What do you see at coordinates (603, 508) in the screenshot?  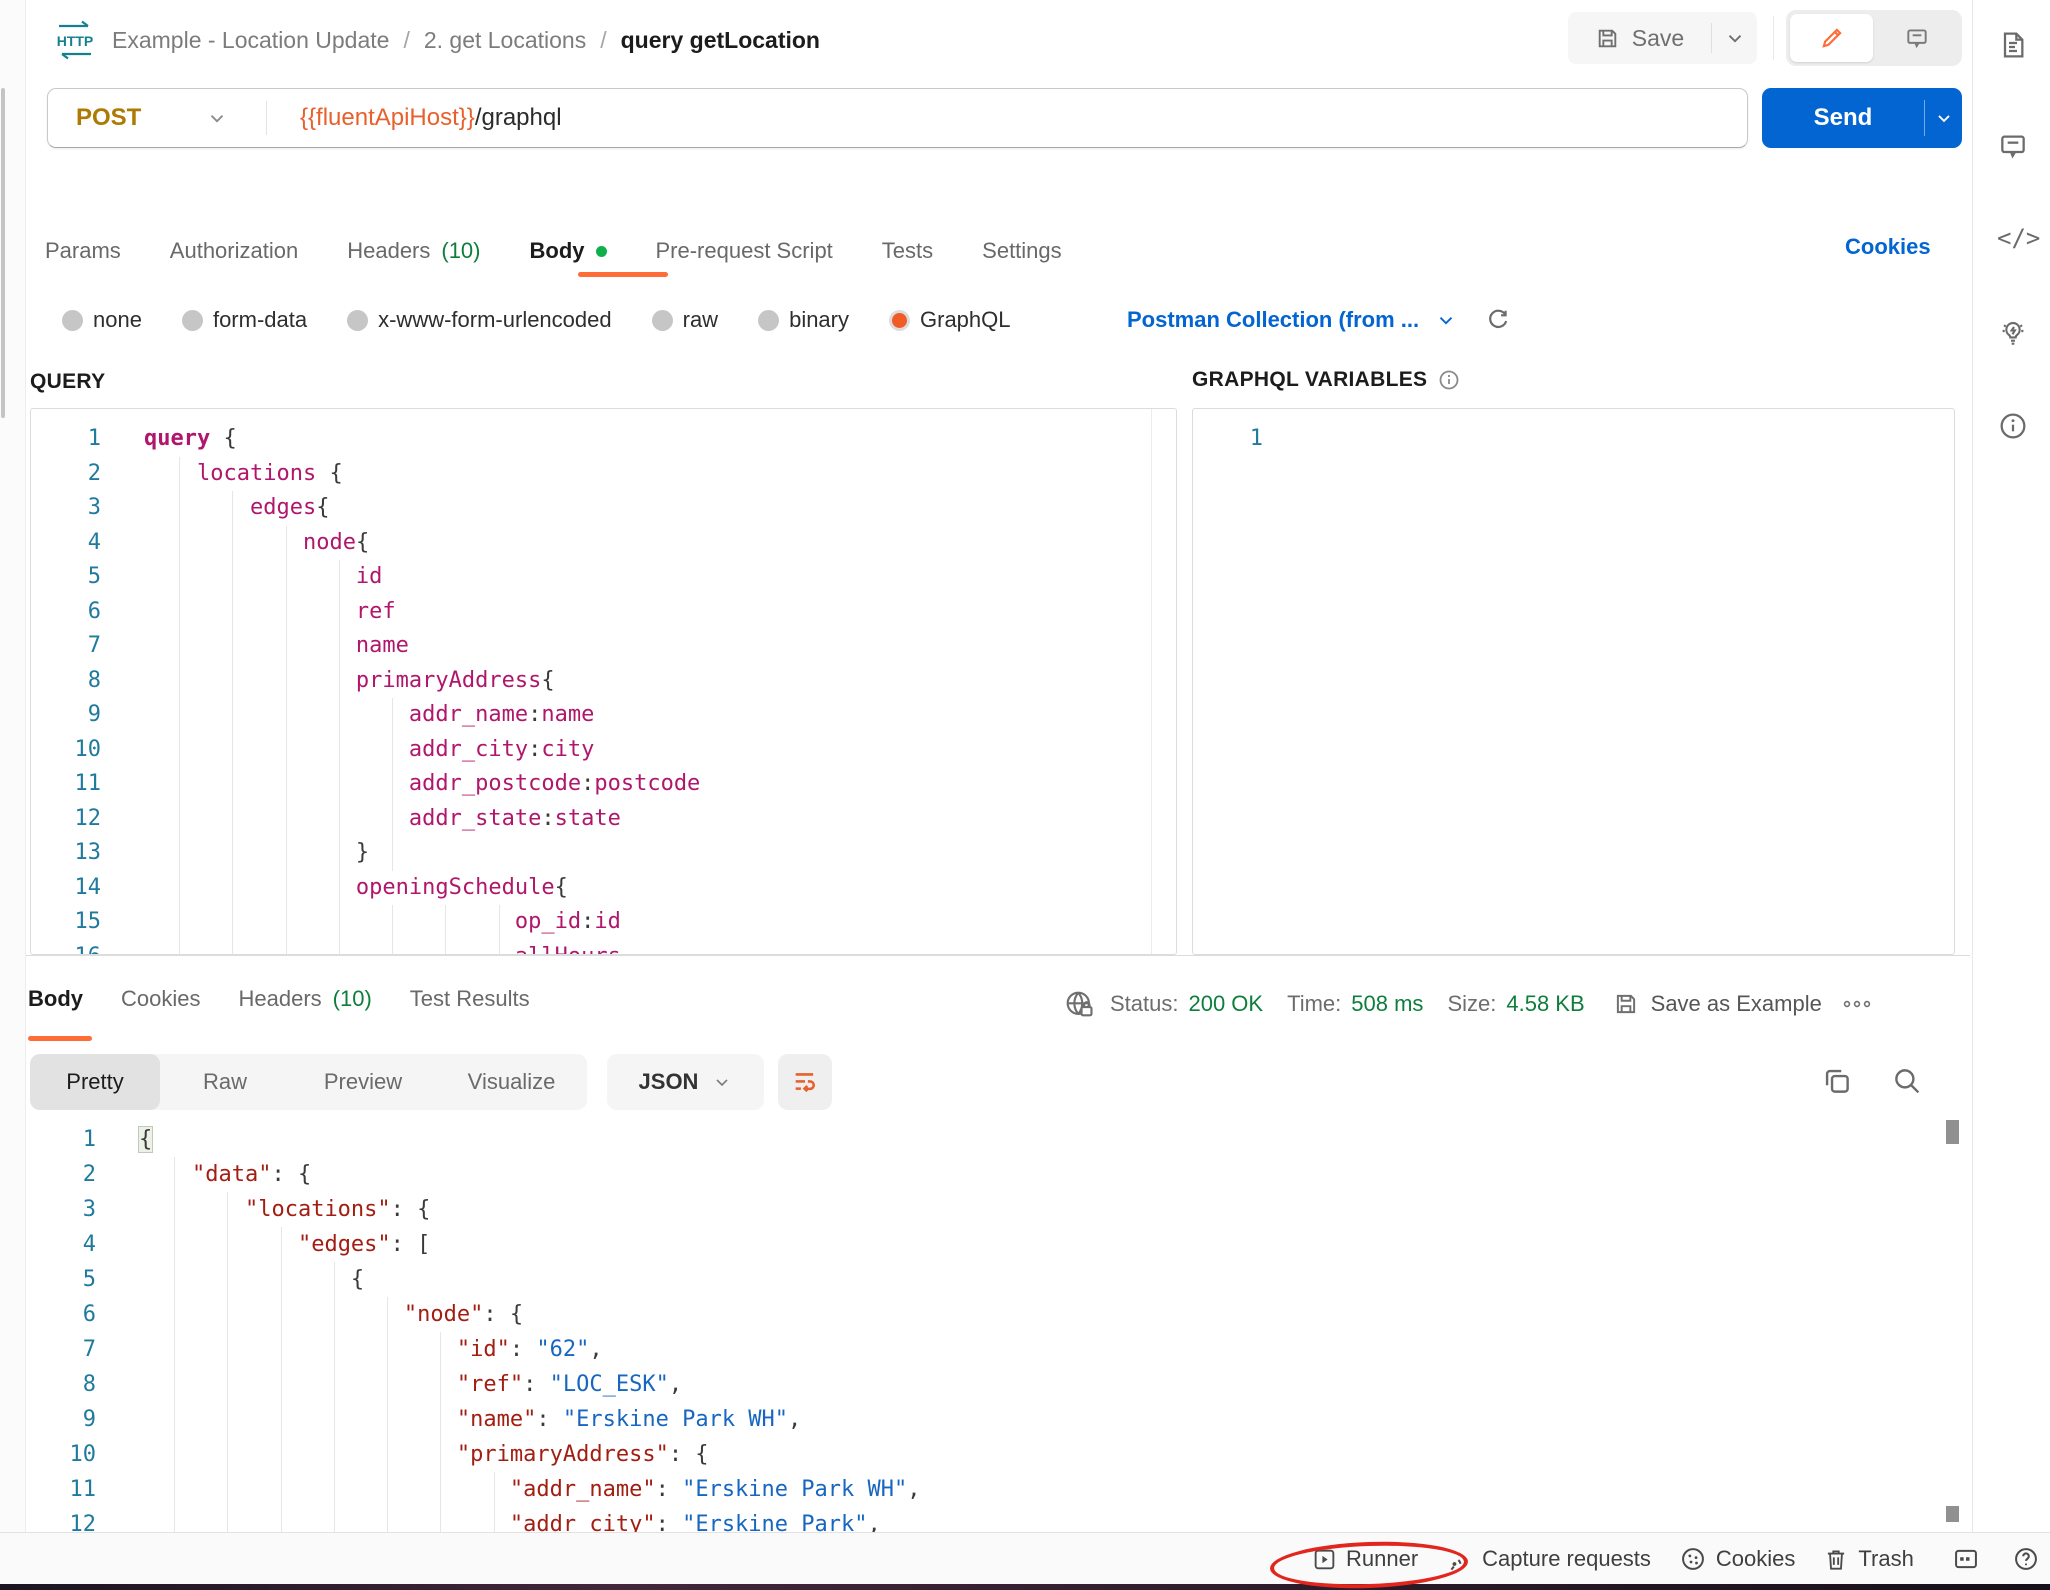 I see `code-line: 3 edges{` at bounding box center [603, 508].